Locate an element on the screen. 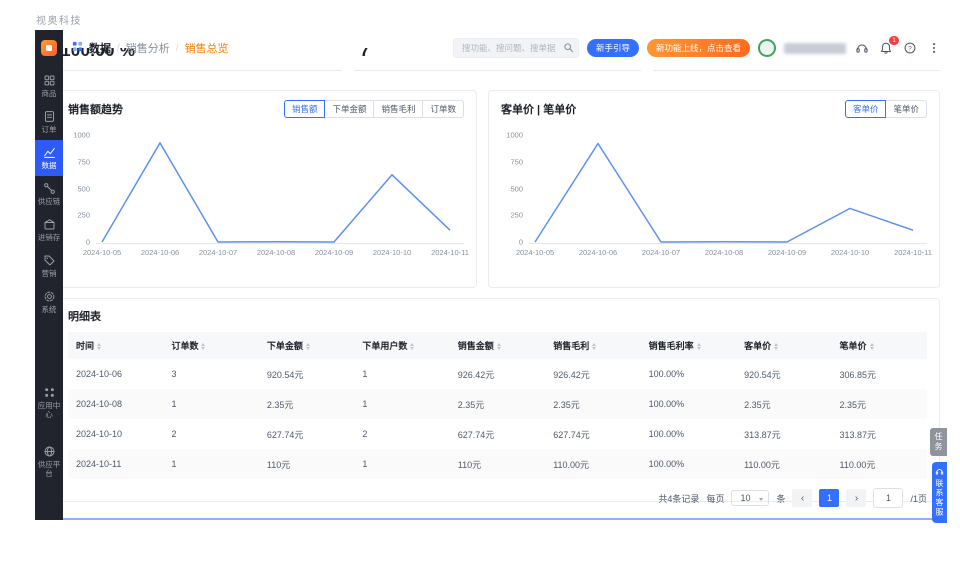  sales-trend-metric-tabs: 销售额 下单金额 销售毛利 订单数 is located at coordinates (373, 109).